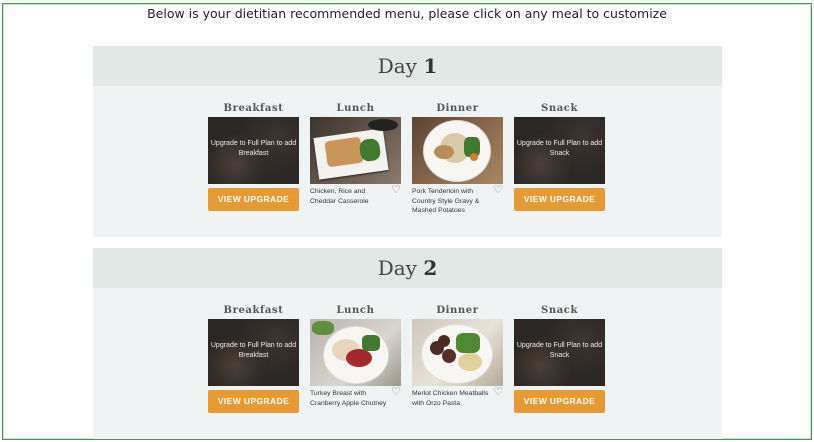 Image resolution: width=814 pixels, height=442 pixels. Describe the element at coordinates (430, 268) in the screenshot. I see `day-number: 2` at that location.